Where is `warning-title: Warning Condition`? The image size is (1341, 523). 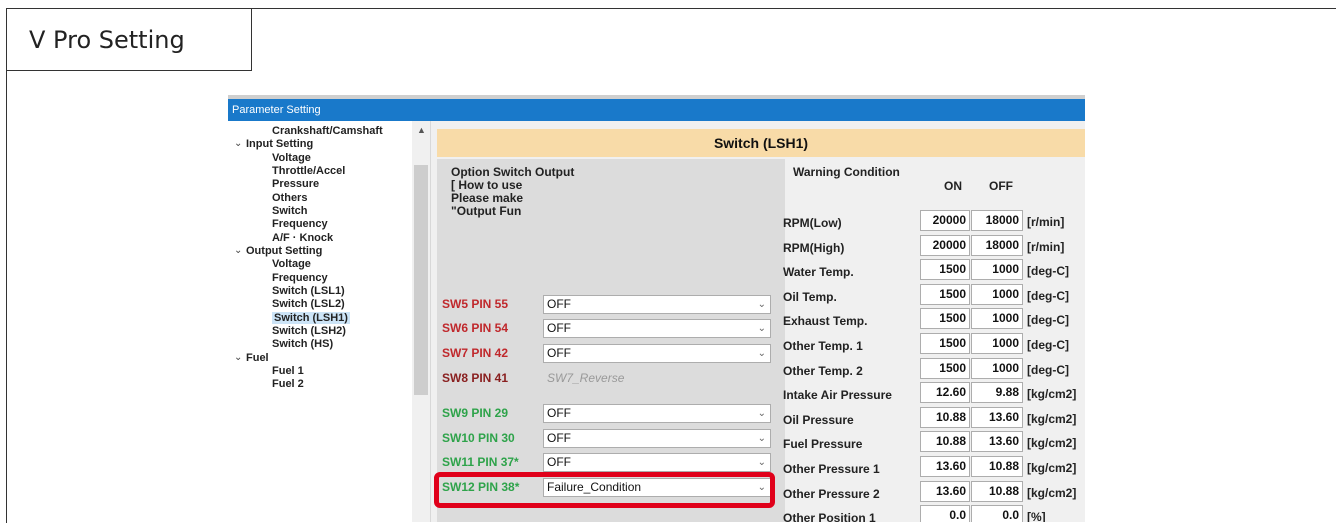
warning-title: Warning Condition is located at coordinates (846, 172).